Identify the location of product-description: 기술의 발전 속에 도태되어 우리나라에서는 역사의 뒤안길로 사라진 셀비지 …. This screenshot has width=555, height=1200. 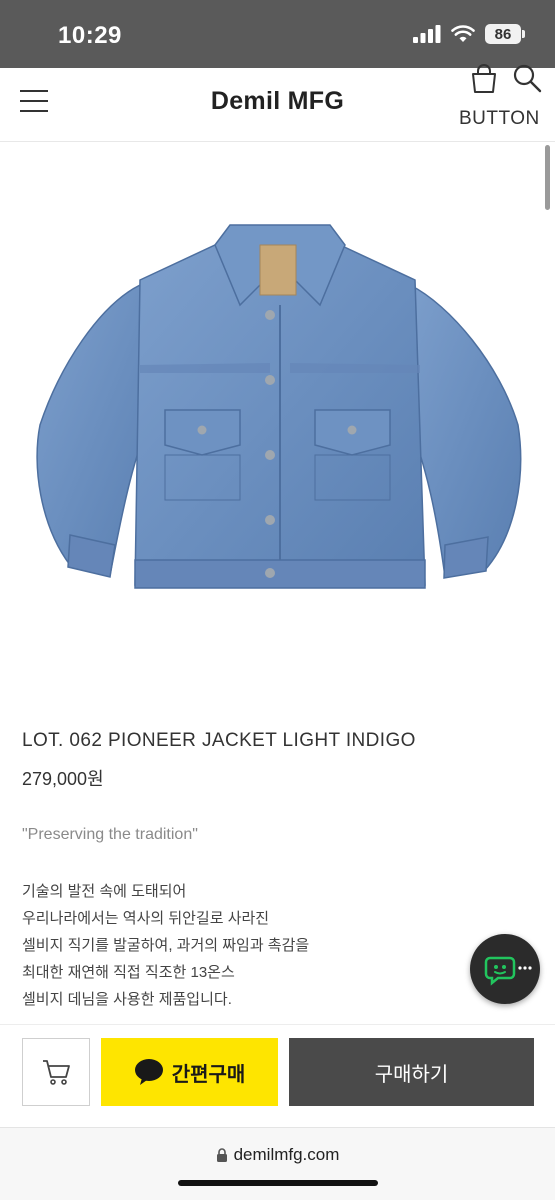
(165, 945).